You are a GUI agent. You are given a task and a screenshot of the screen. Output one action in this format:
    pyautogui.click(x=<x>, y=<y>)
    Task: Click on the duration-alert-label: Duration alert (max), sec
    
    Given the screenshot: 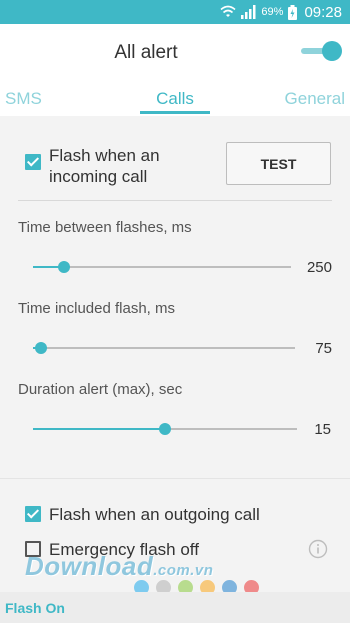 What is the action you would take?
    pyautogui.click(x=100, y=389)
    